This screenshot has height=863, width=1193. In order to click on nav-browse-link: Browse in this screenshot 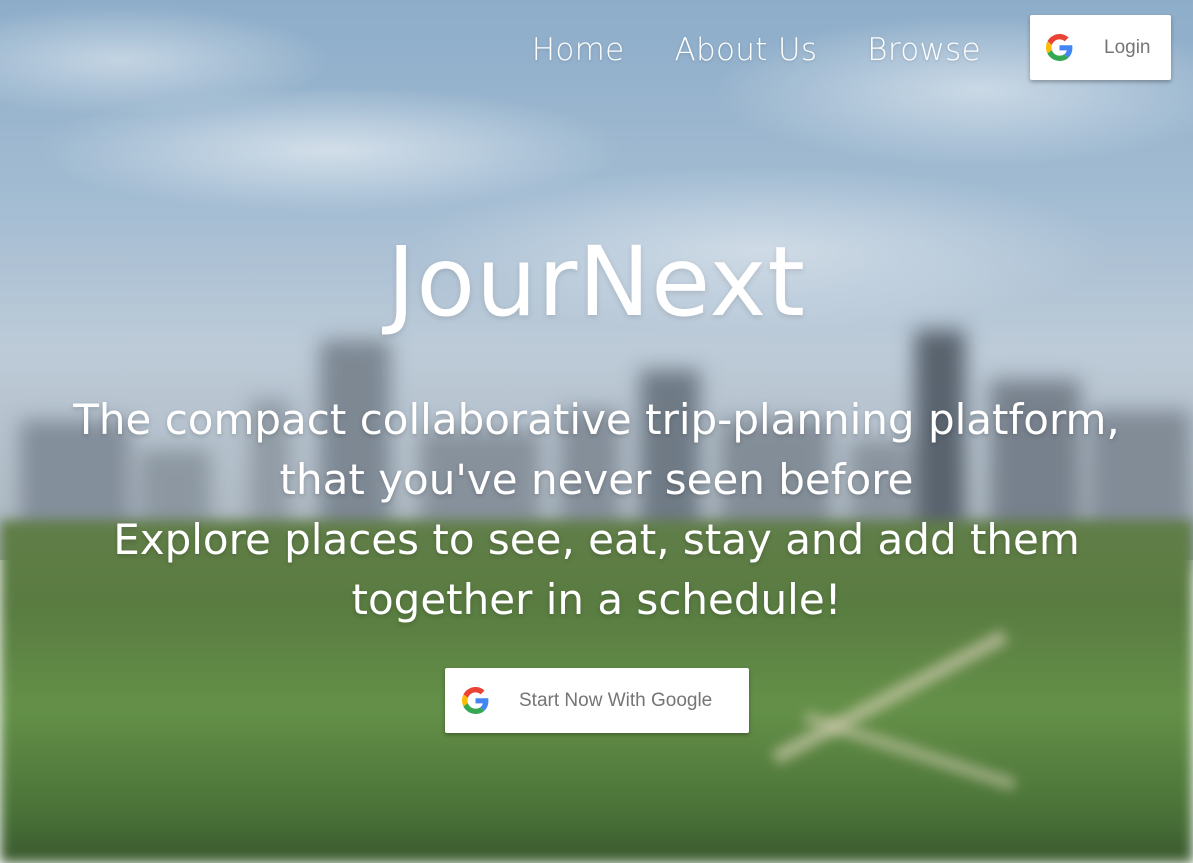, I will do `click(924, 50)`.